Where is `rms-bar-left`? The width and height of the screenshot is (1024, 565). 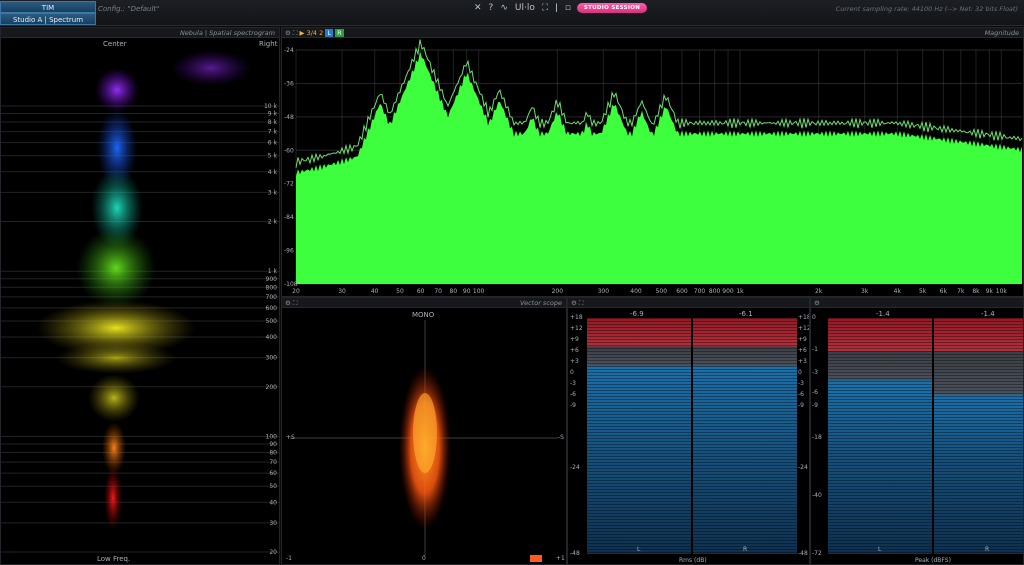
rms-bar-left is located at coordinates (639, 436).